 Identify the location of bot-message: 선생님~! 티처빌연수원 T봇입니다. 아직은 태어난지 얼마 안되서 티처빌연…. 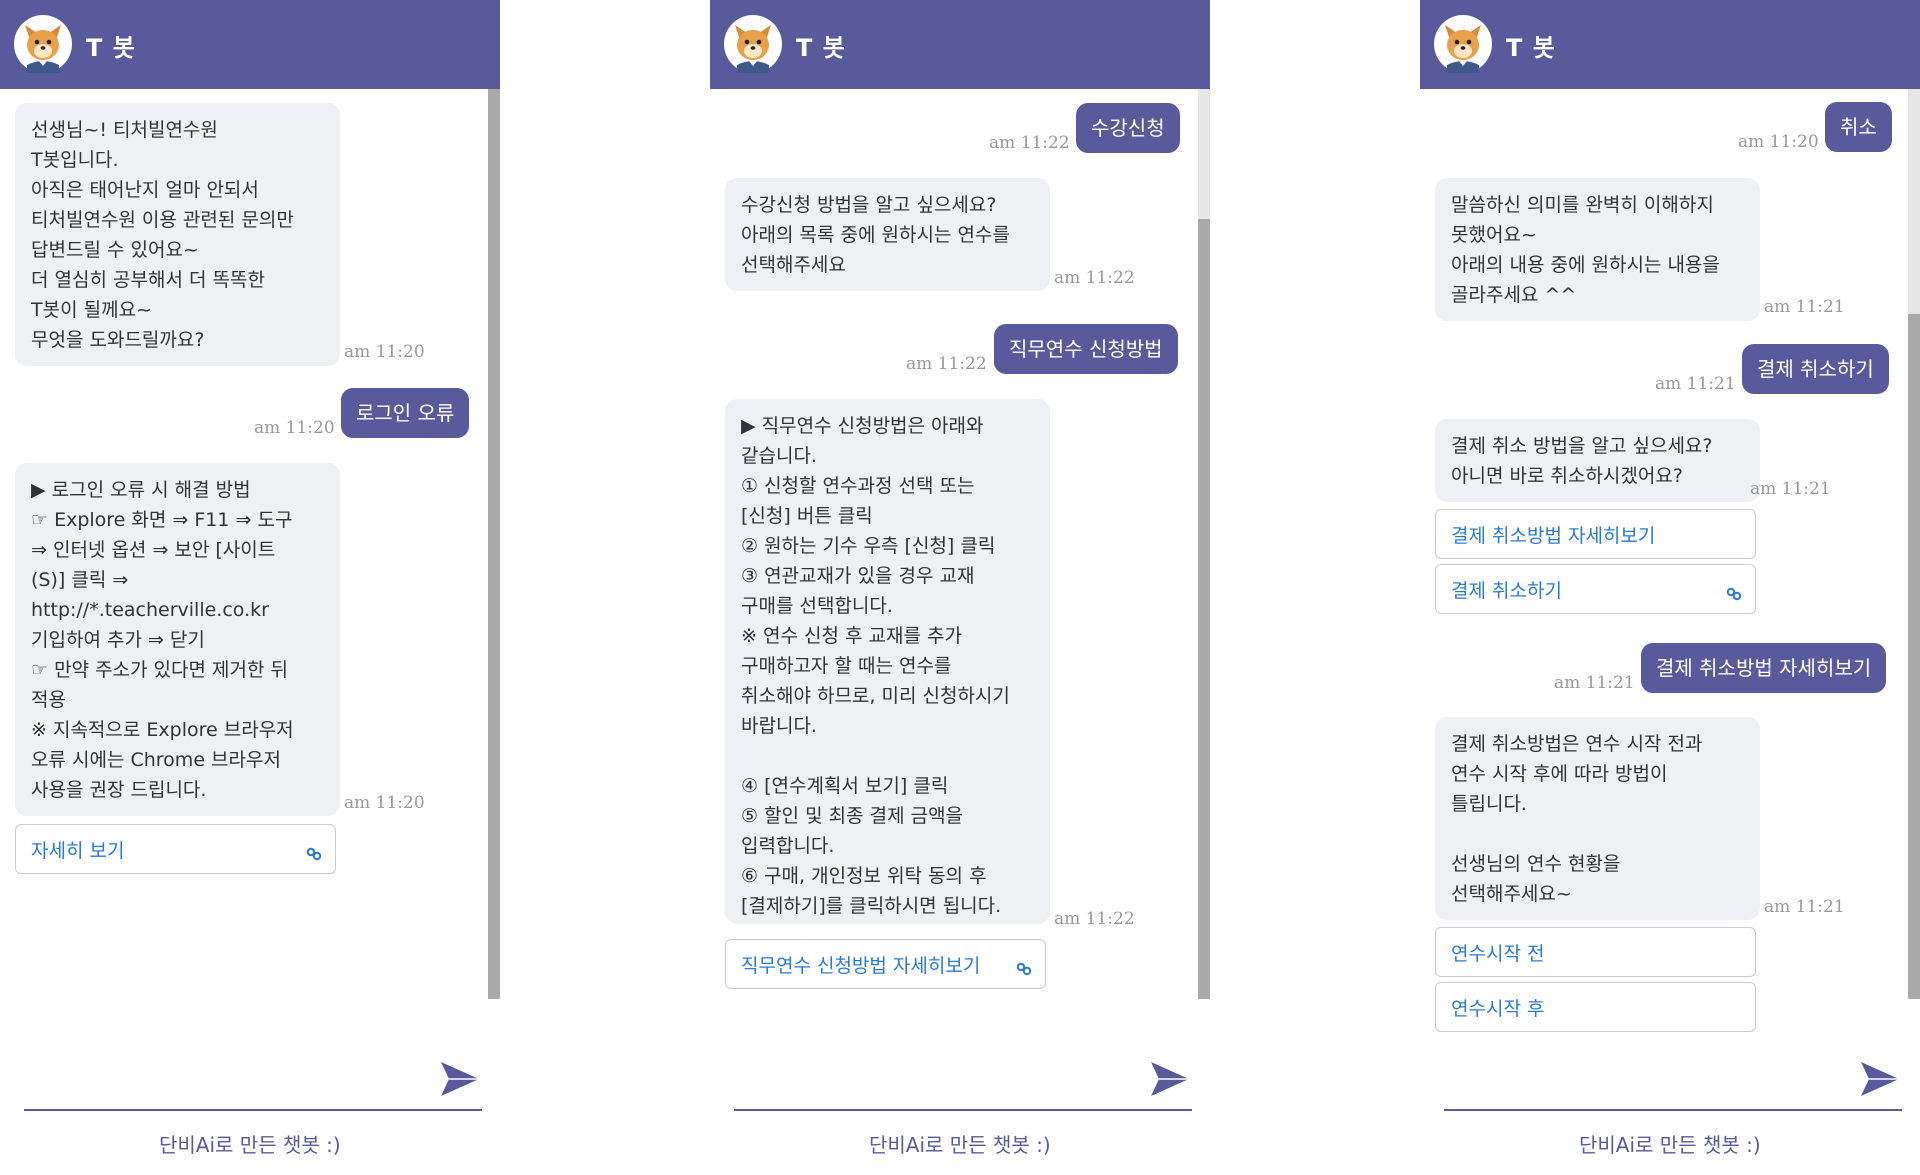
(177, 234).